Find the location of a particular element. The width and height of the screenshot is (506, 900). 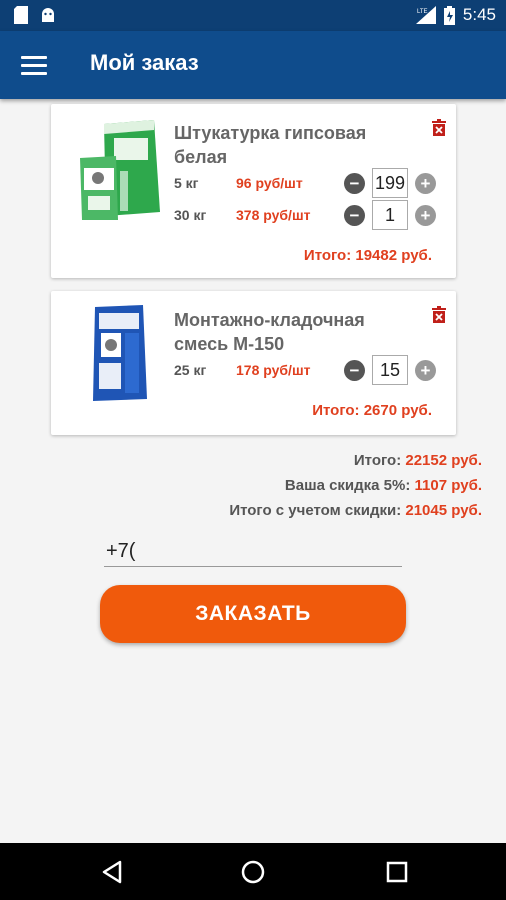

variant-row: 25 кг 178 руб/шт − 15 + is located at coordinates (305, 370).